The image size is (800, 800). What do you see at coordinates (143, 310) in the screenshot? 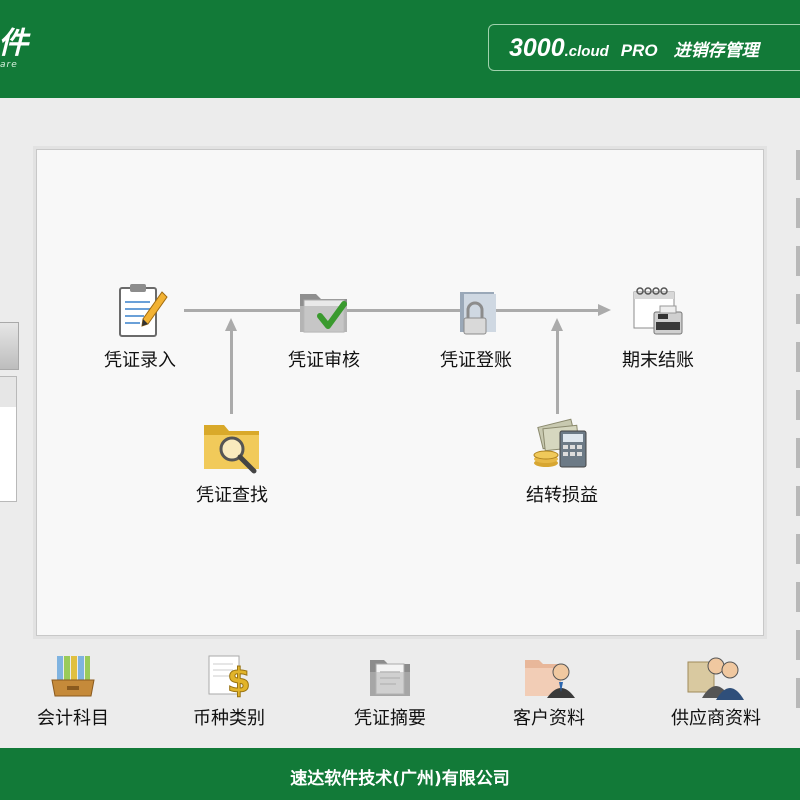
I see `clipboard-pencil-icon` at bounding box center [143, 310].